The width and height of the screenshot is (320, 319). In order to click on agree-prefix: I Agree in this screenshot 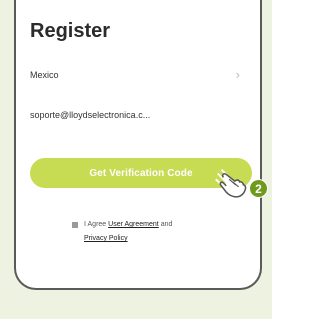, I will do `click(95, 224)`.